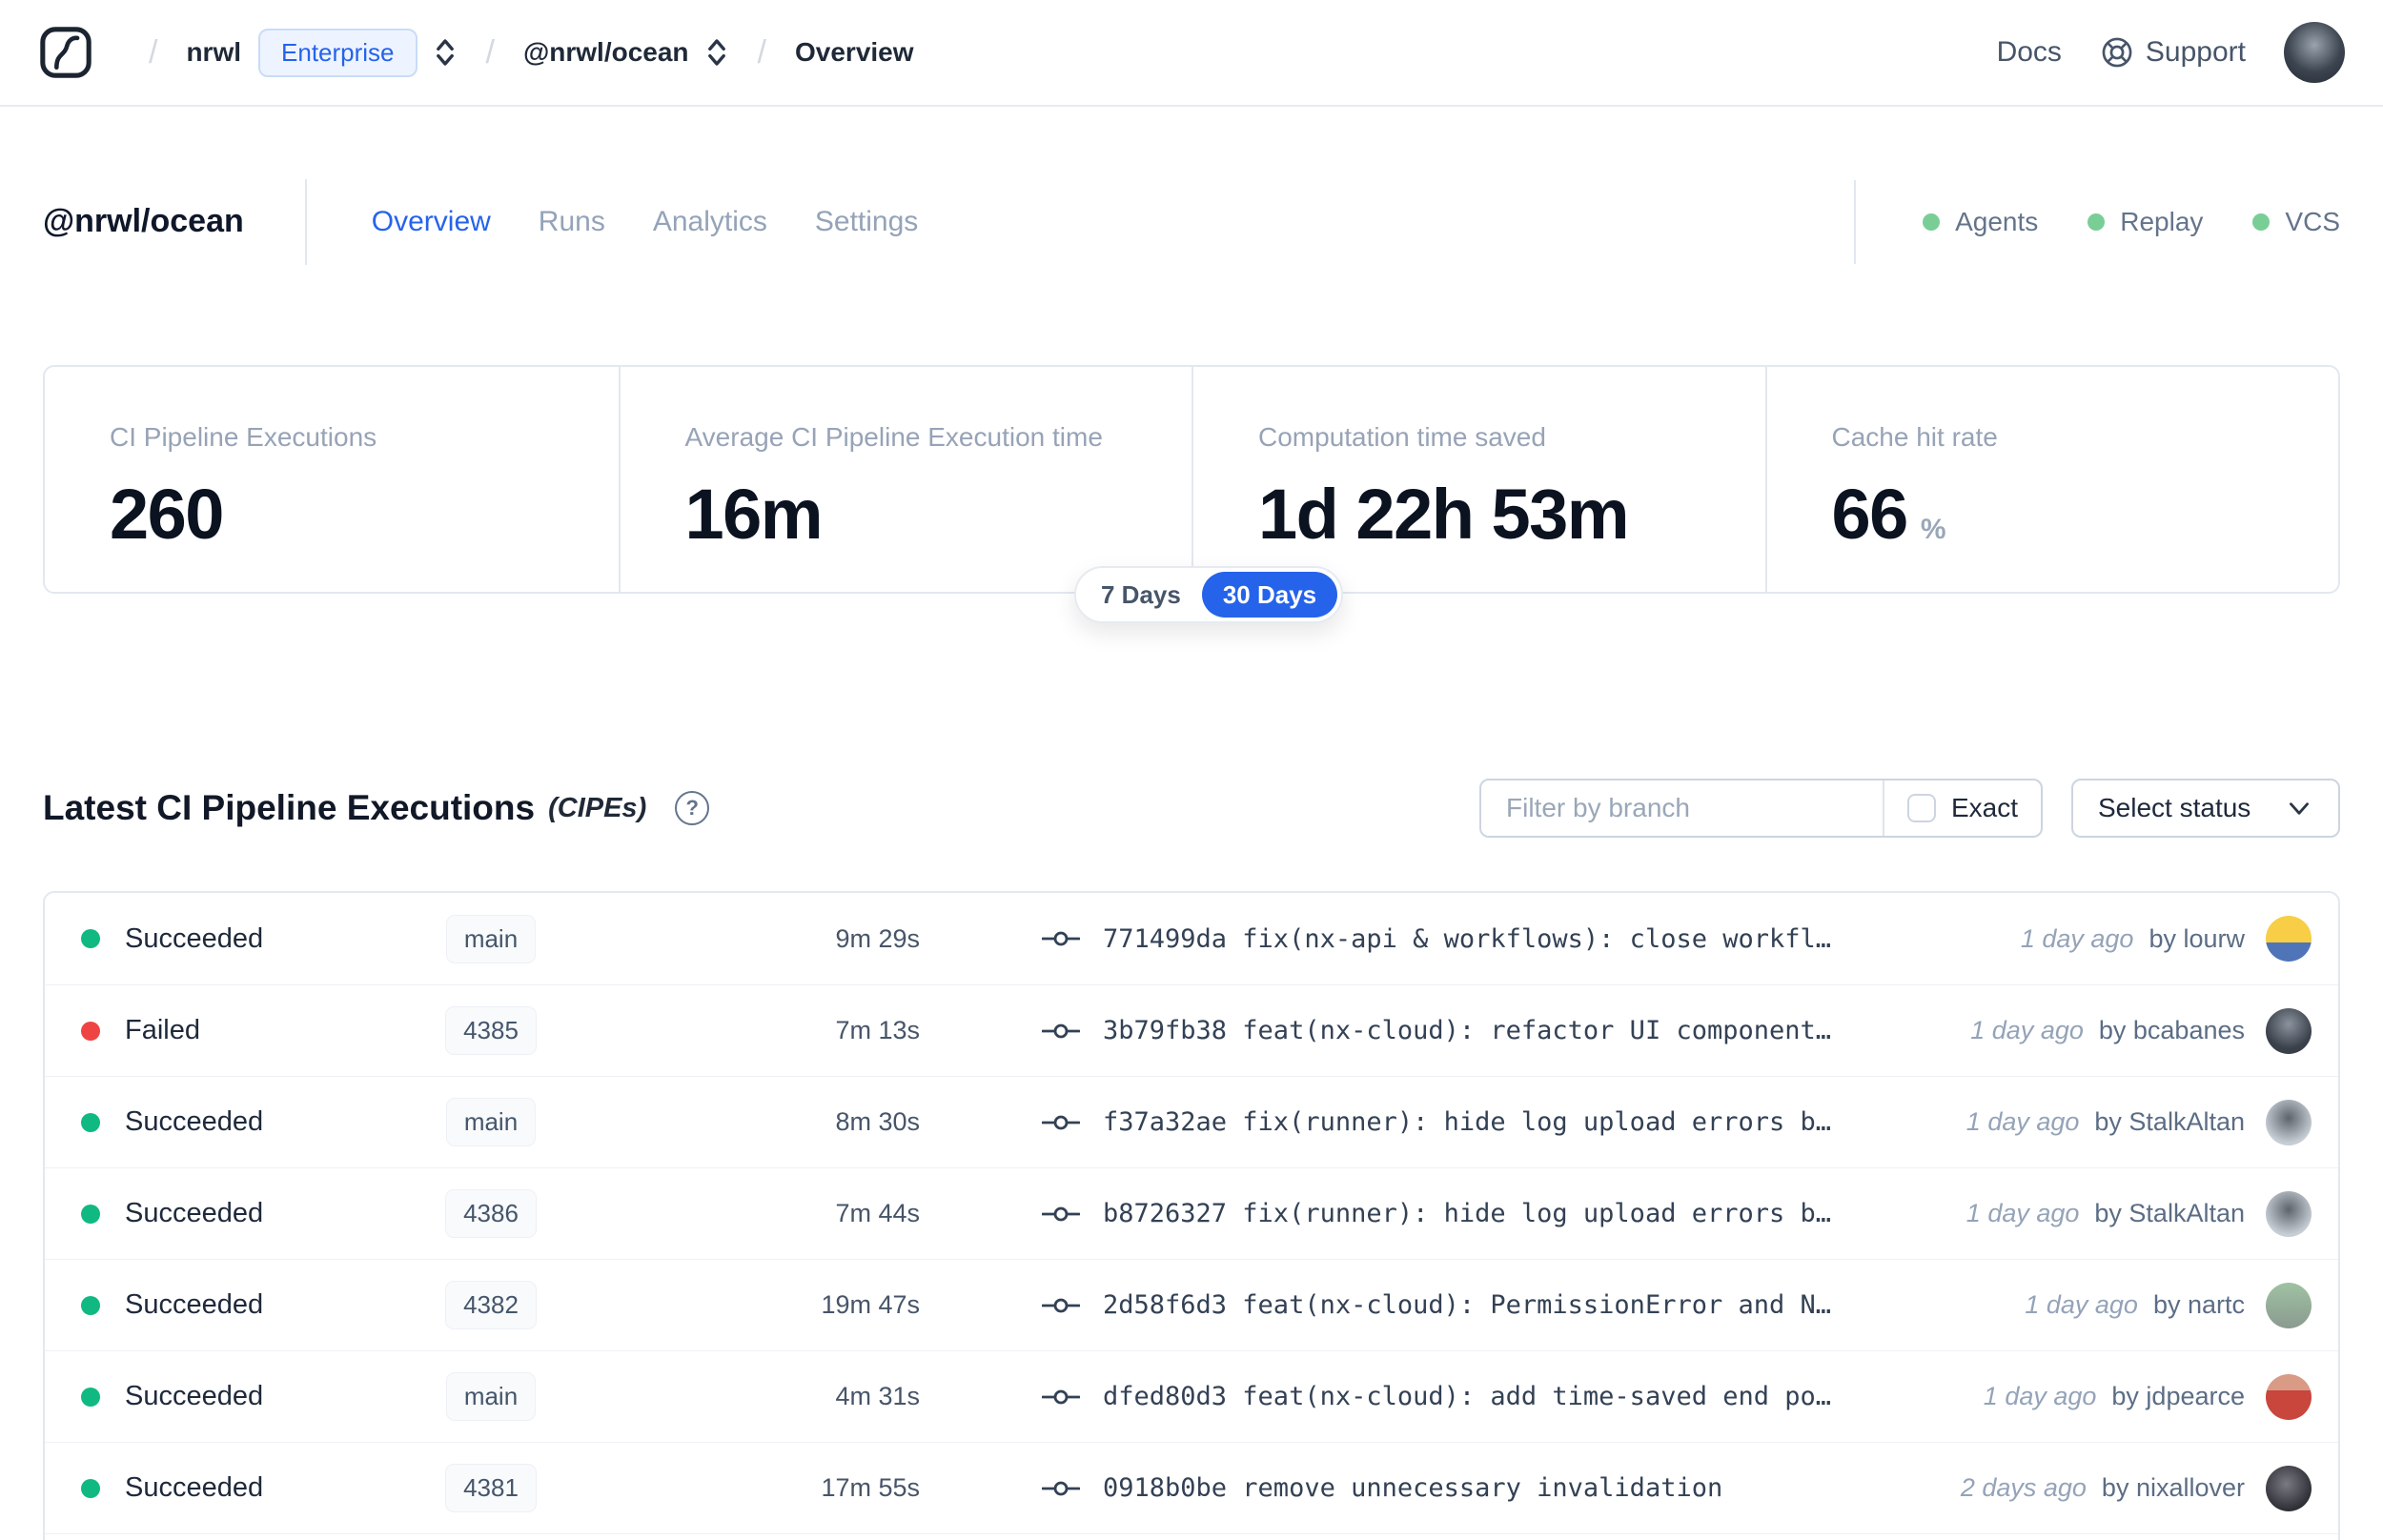 The image size is (2383, 1540). I want to click on exact-label: Exact, so click(1984, 807).